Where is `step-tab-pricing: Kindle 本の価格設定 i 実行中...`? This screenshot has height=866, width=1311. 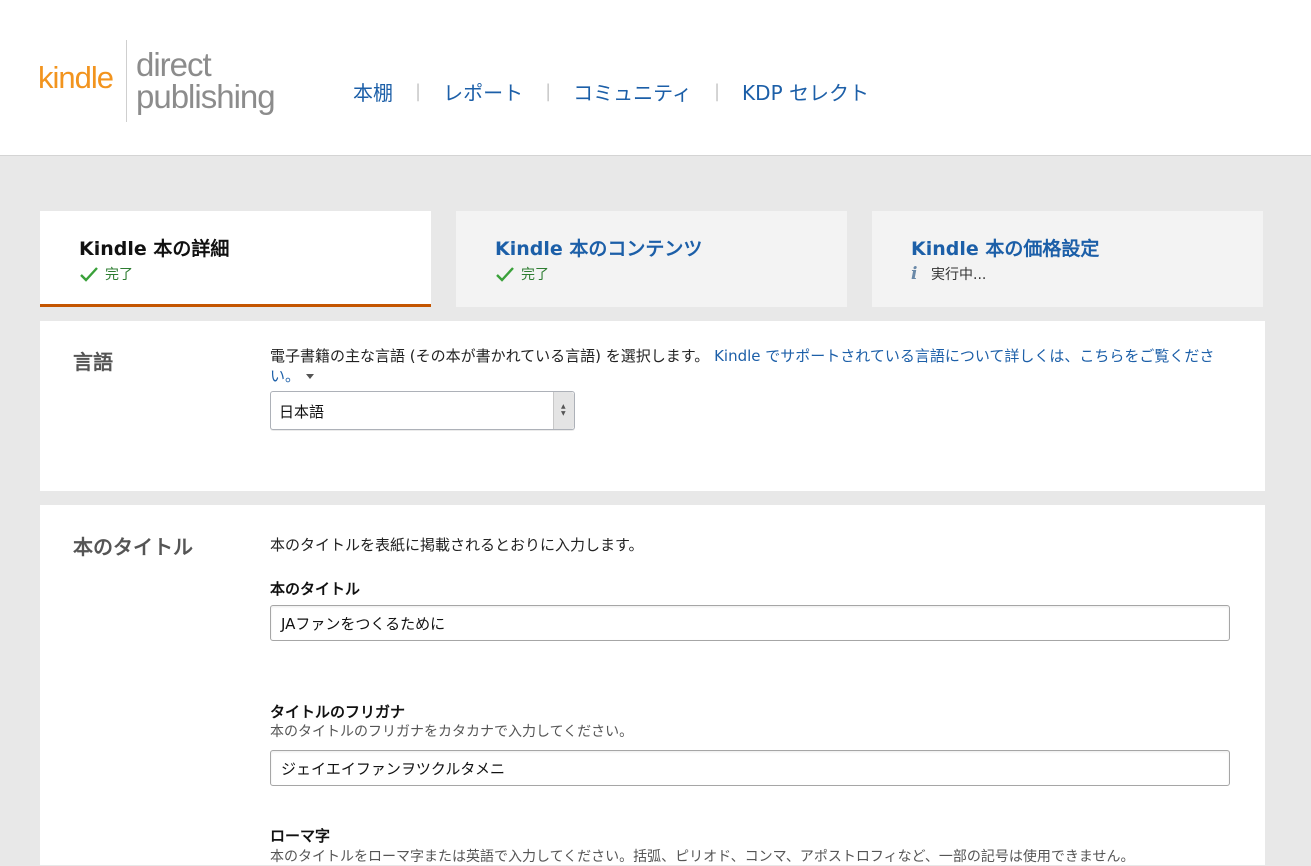 step-tab-pricing: Kindle 本の価格設定 i 実行中... is located at coordinates (1067, 259).